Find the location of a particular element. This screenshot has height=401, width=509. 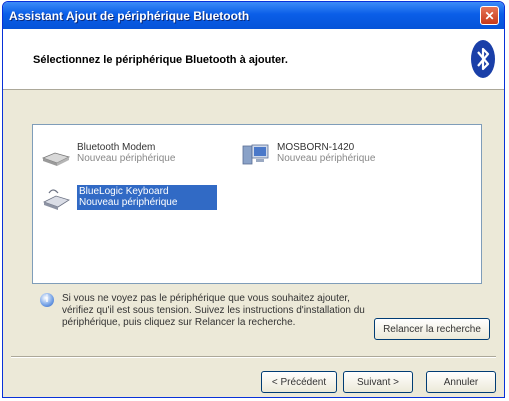

device-item: MOSBORN-1420 Nouveau périphérique is located at coordinates (308, 155).